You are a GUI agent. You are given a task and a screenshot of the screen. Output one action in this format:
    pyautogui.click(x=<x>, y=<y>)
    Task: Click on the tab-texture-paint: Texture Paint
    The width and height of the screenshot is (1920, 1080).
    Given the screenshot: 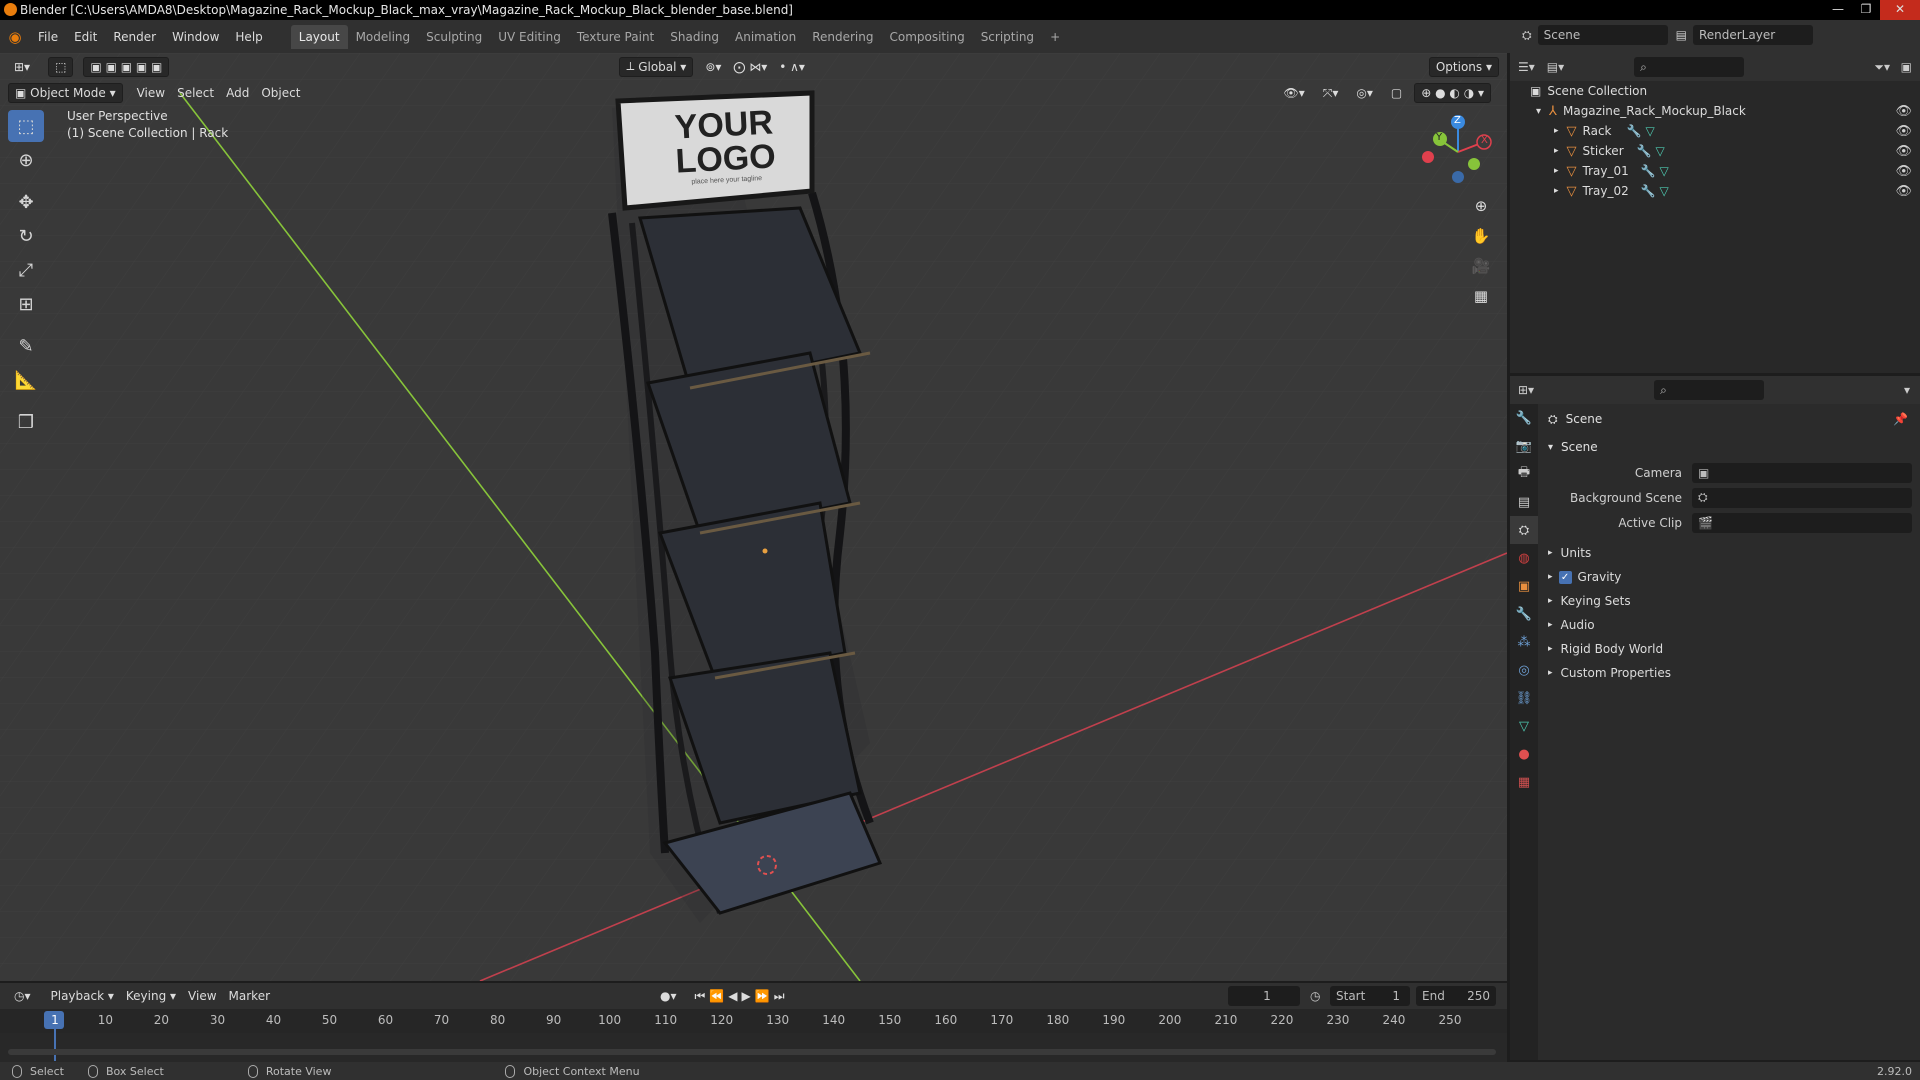 What is the action you would take?
    pyautogui.click(x=615, y=37)
    